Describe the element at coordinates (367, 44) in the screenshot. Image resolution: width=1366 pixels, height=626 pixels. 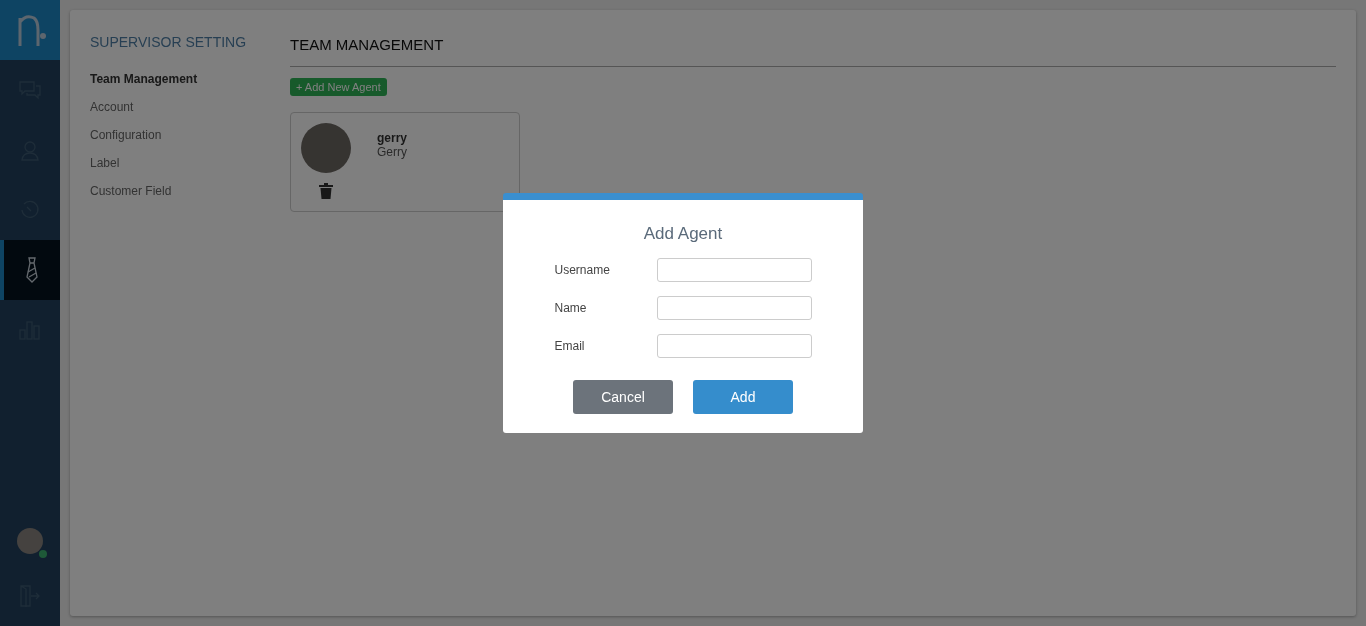
I see `page-title: TEAM MANAGEMENT` at that location.